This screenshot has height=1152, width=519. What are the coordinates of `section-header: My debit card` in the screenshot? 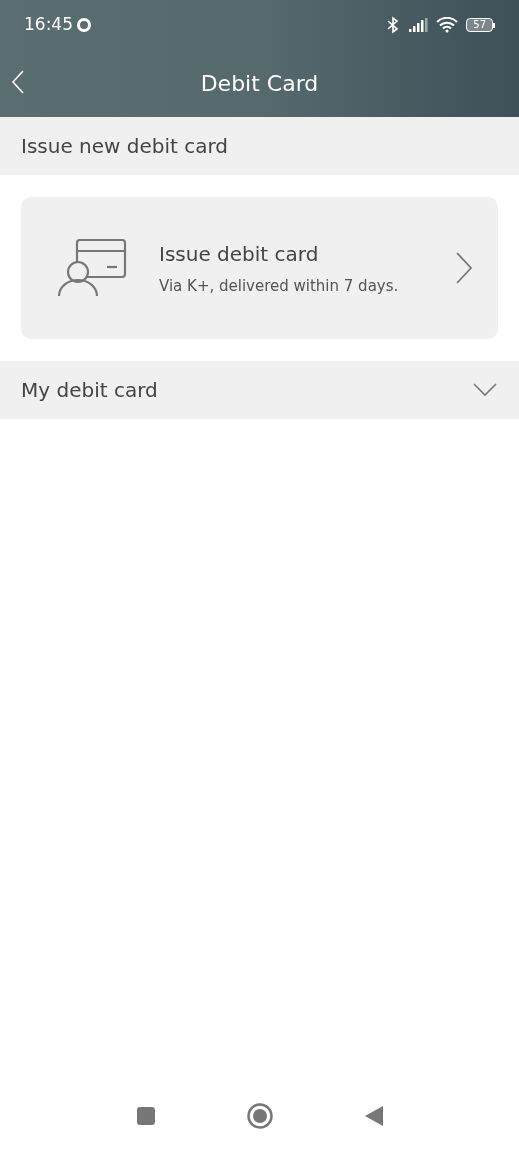 It's located at (259, 390).